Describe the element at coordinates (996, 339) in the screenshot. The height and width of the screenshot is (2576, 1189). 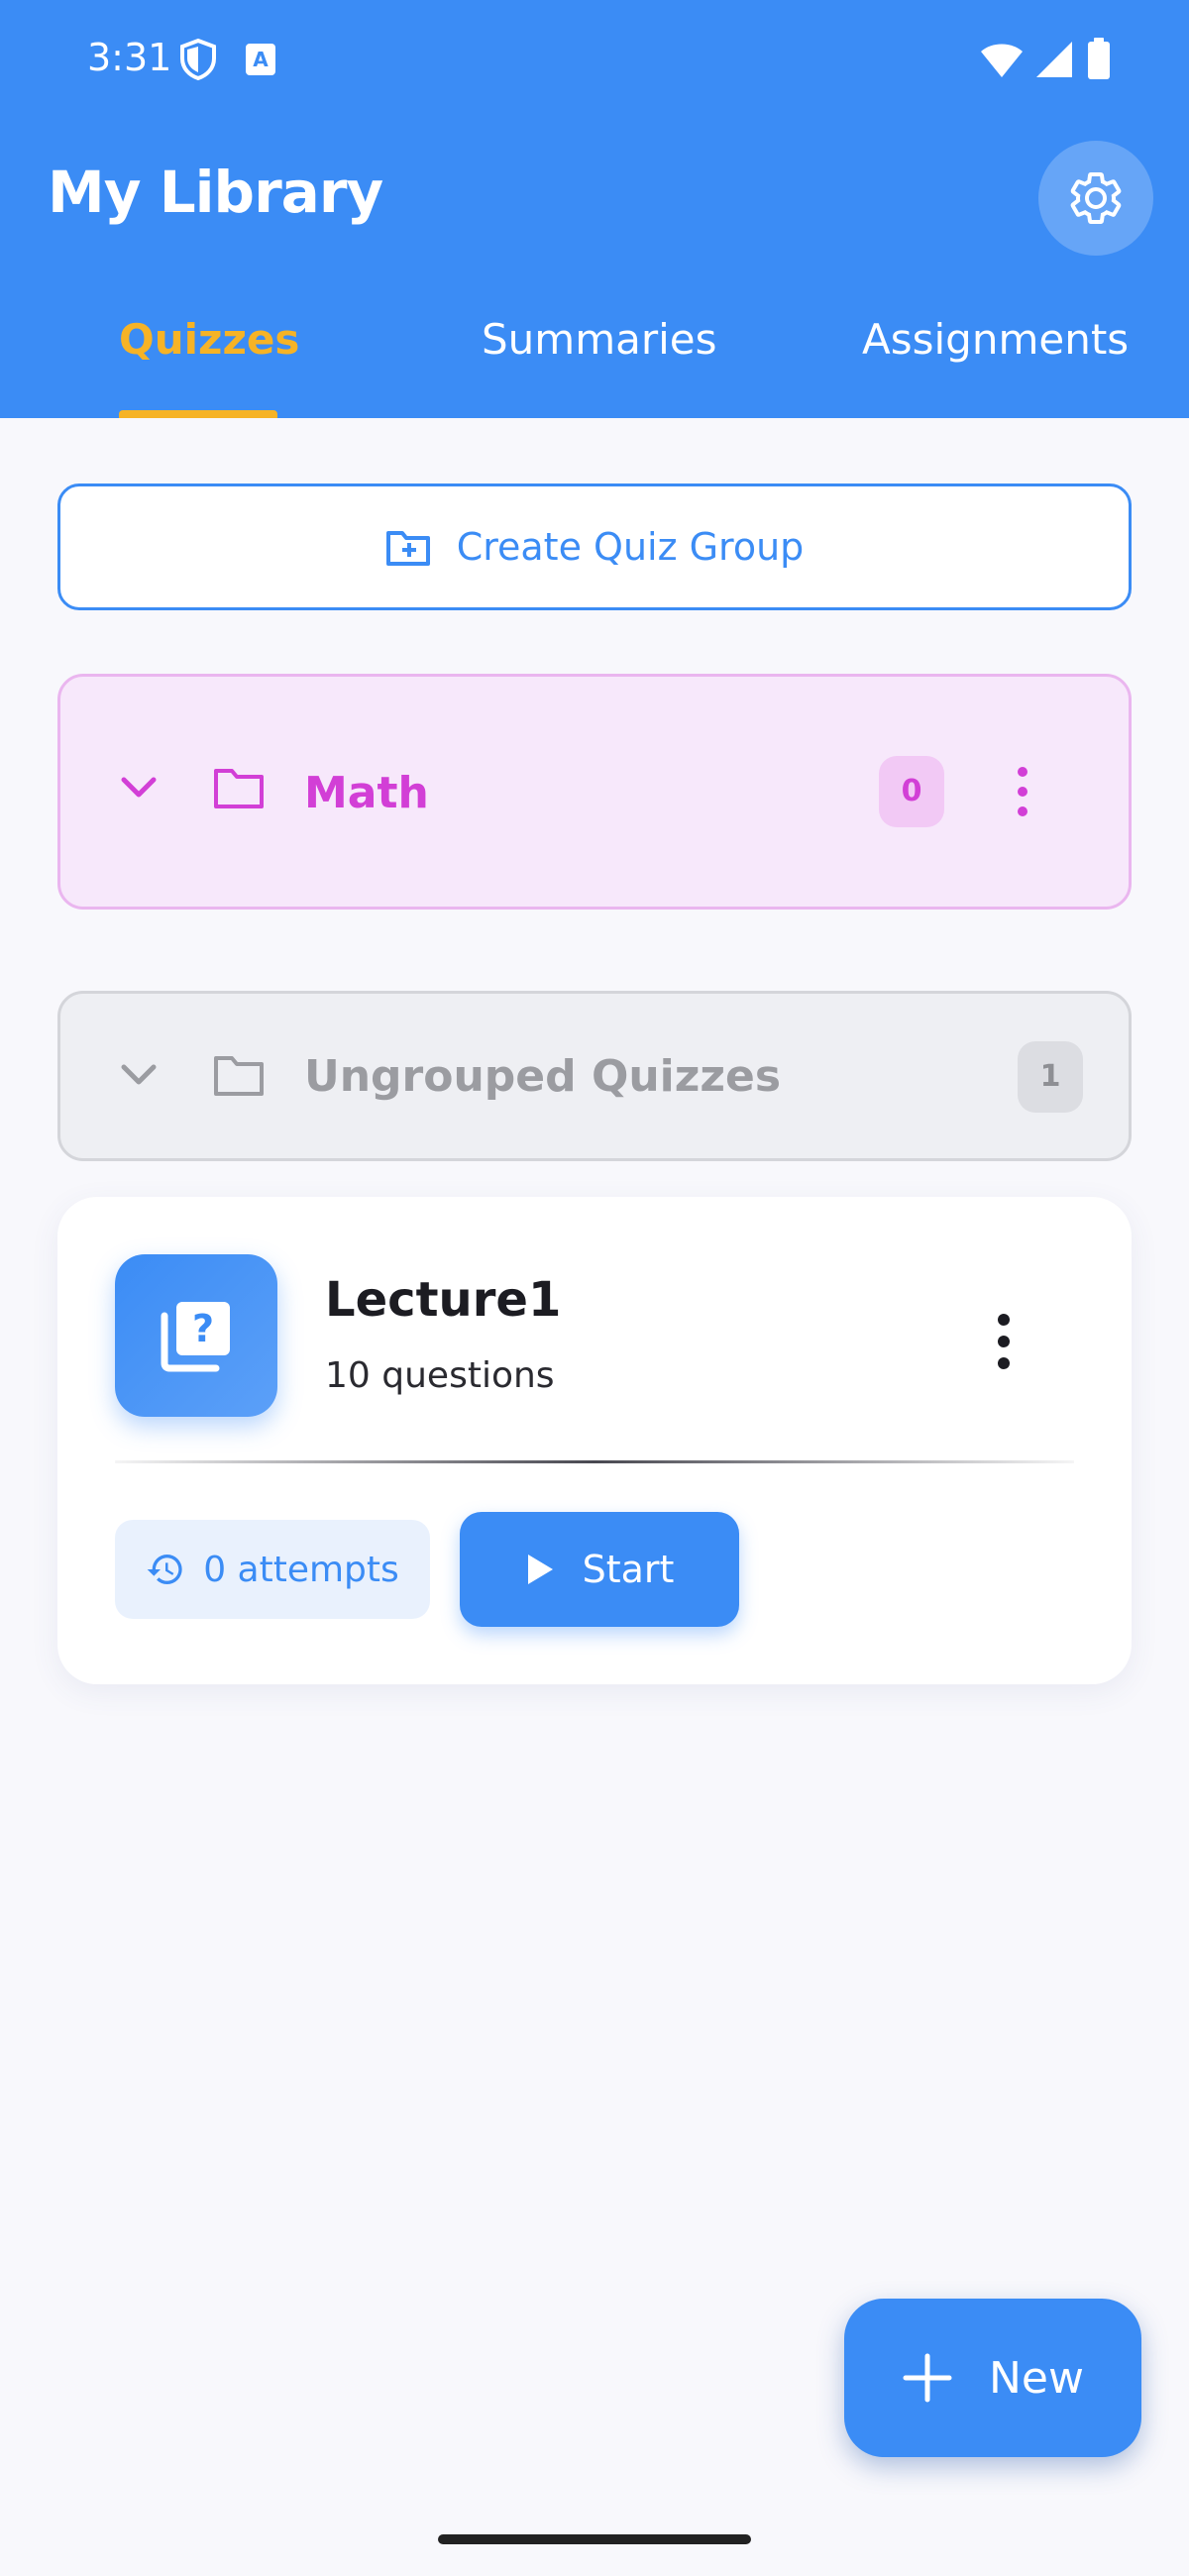
I see `tab-assignments: Assignments` at that location.